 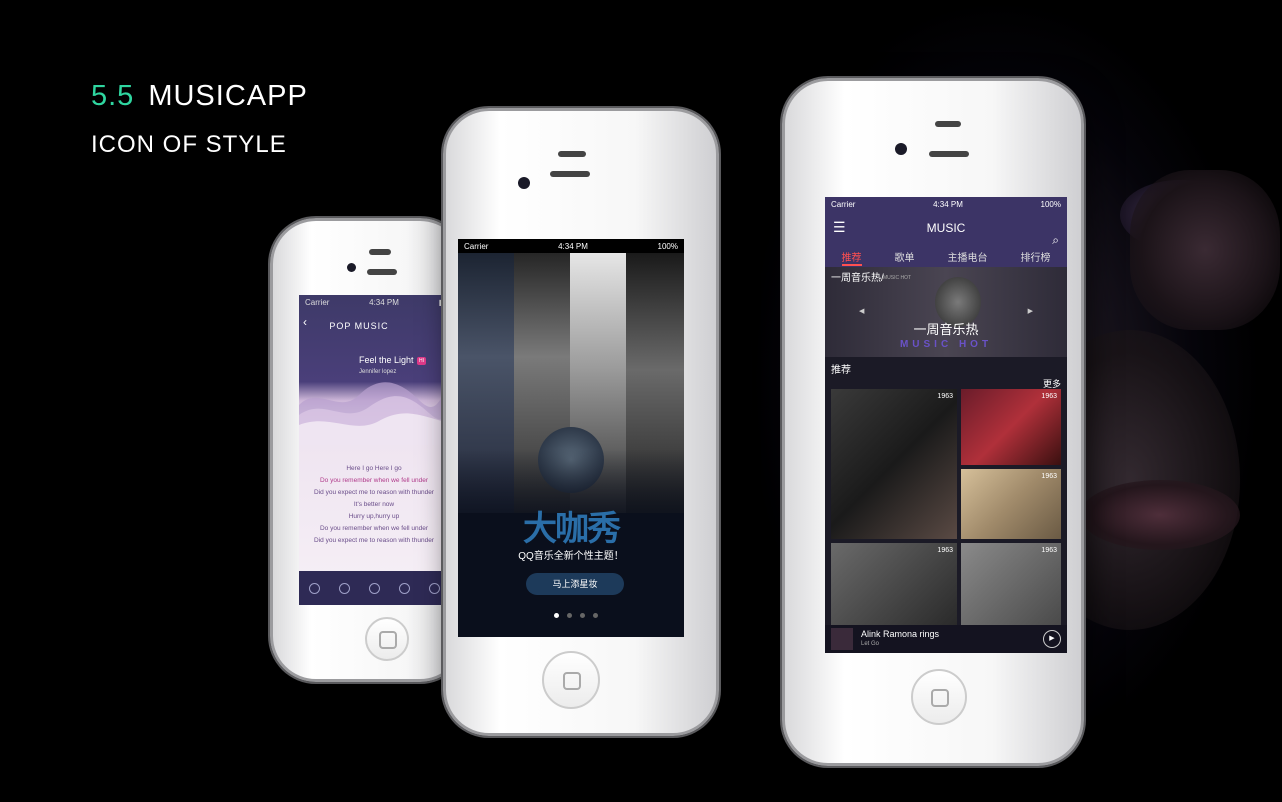 I want to click on theme-logo: 大咖秀, so click(x=572, y=529).